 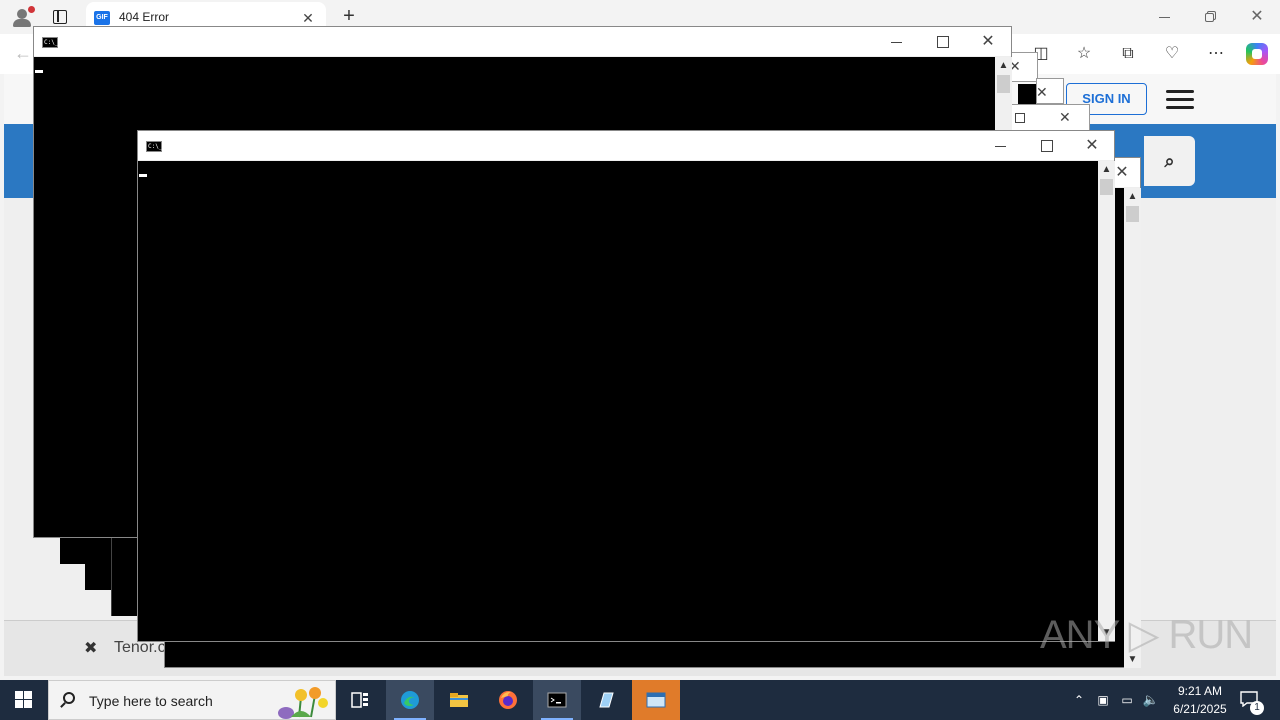 I want to click on browser-close-button: ✕, so click(x=1257, y=17).